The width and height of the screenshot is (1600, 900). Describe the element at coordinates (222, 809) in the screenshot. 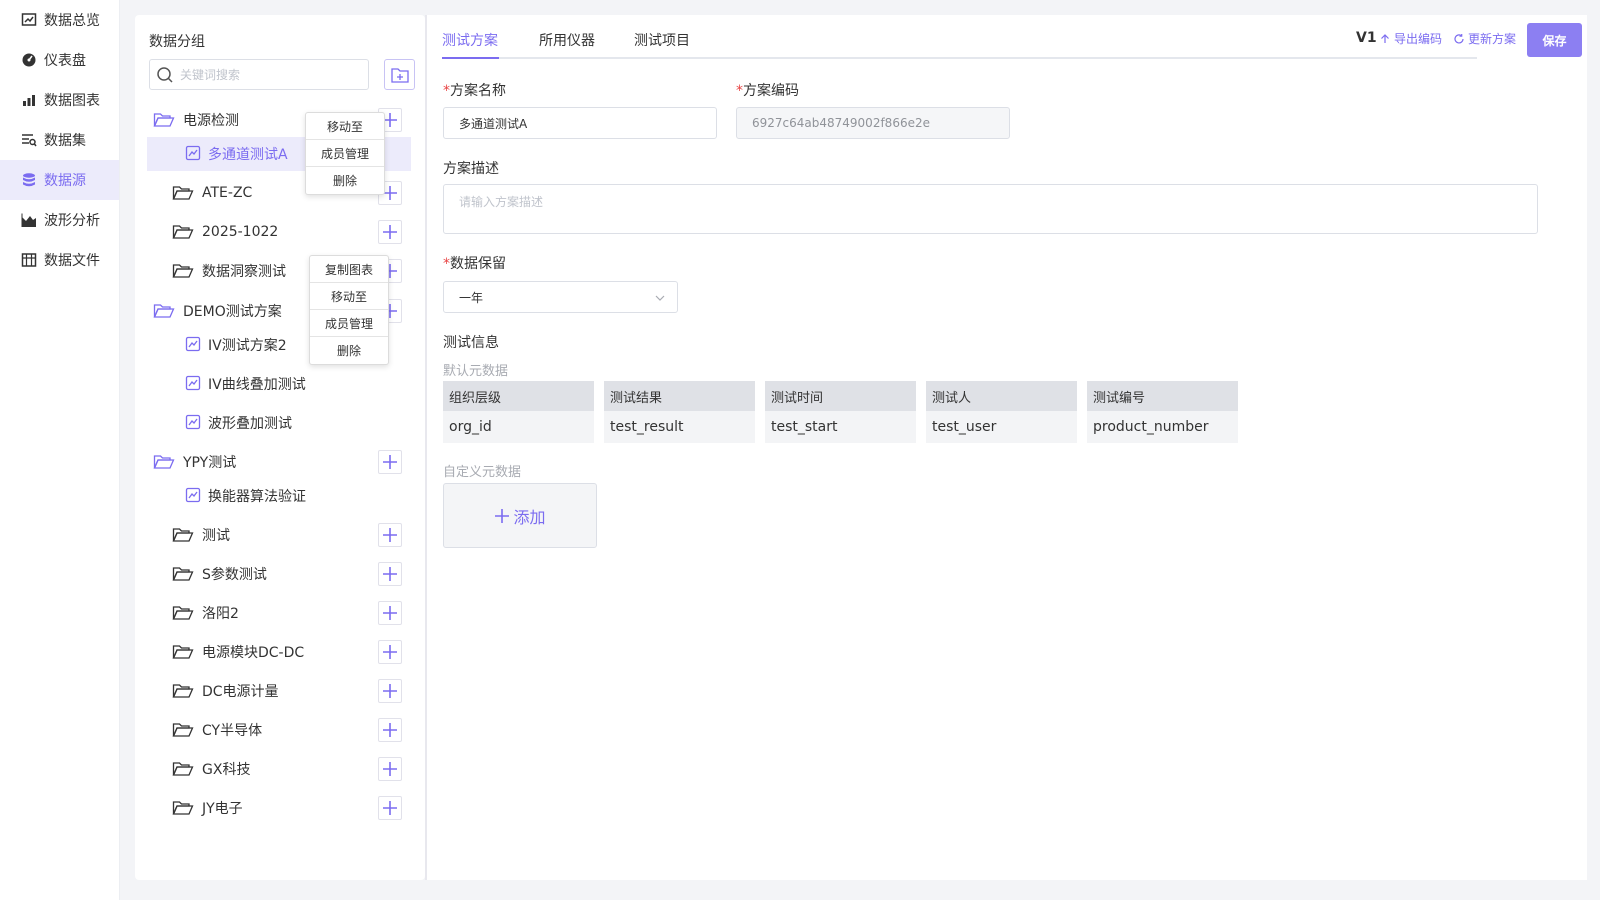

I see `tree-label: JY电子` at that location.